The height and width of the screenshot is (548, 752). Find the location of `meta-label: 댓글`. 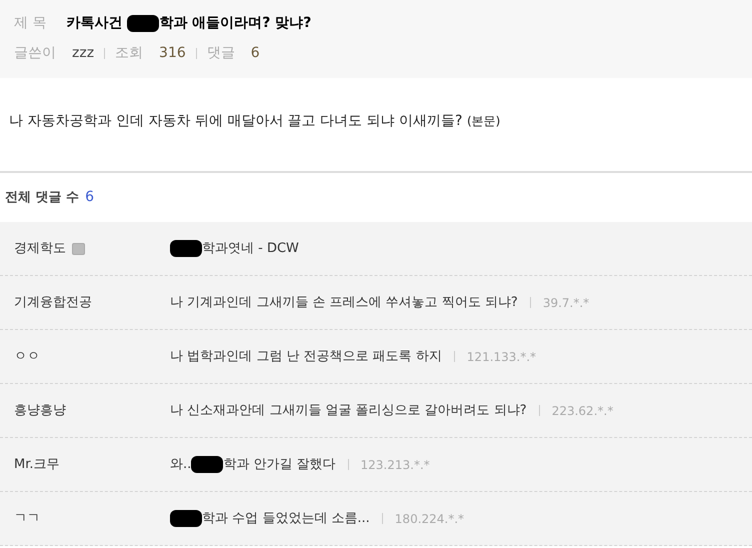

meta-label: 댓글 is located at coordinates (220, 53).